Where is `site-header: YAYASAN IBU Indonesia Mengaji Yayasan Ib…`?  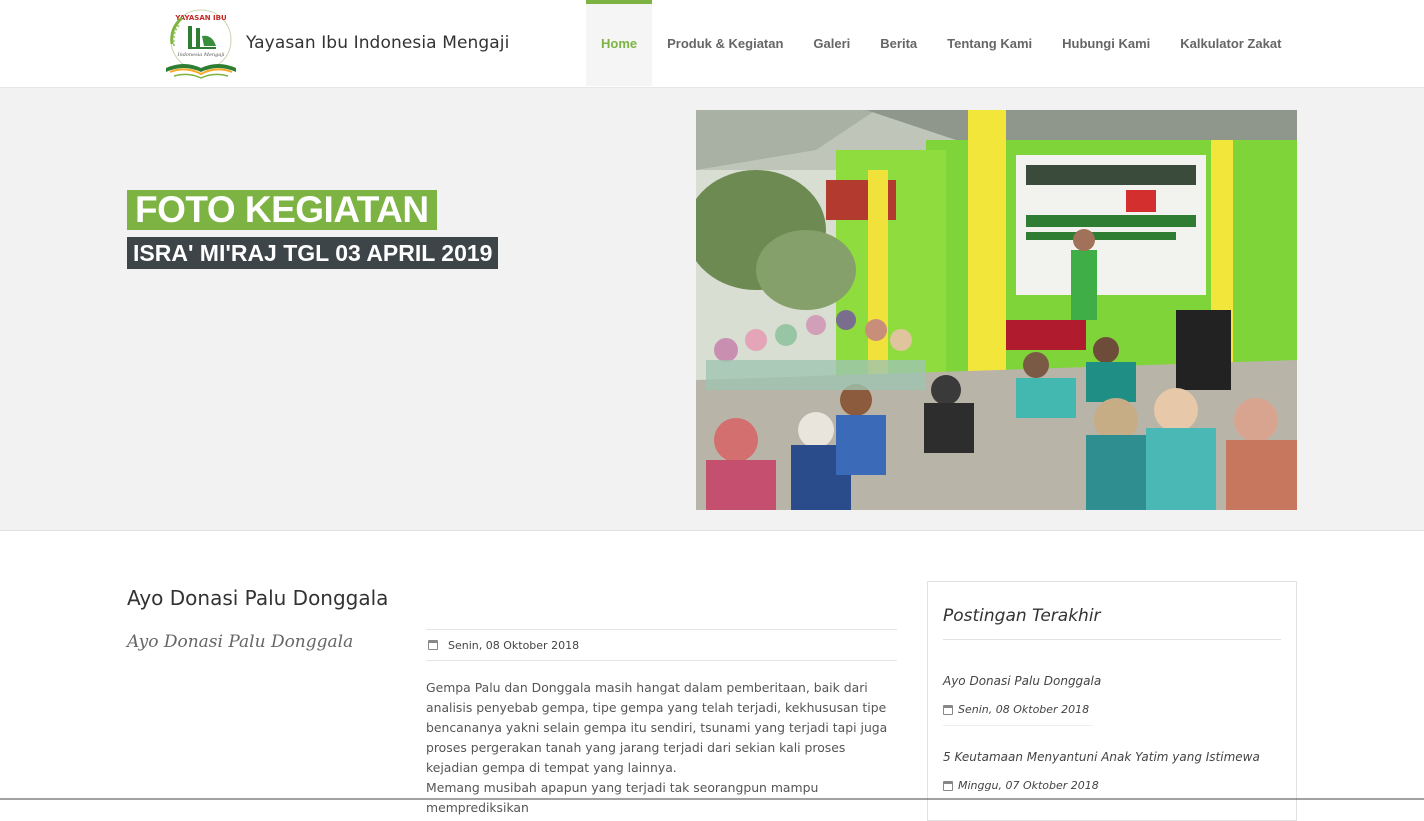
site-header: YAYASAN IBU Indonesia Mengaji Yayasan Ib… is located at coordinates (712, 44).